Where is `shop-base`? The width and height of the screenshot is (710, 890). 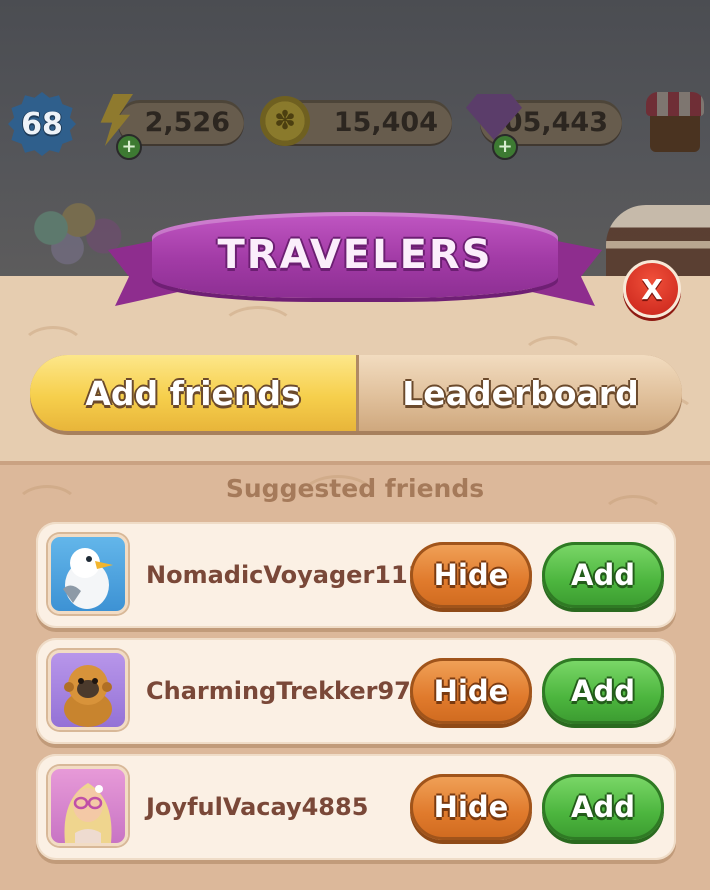
shop-base is located at coordinates (675, 134).